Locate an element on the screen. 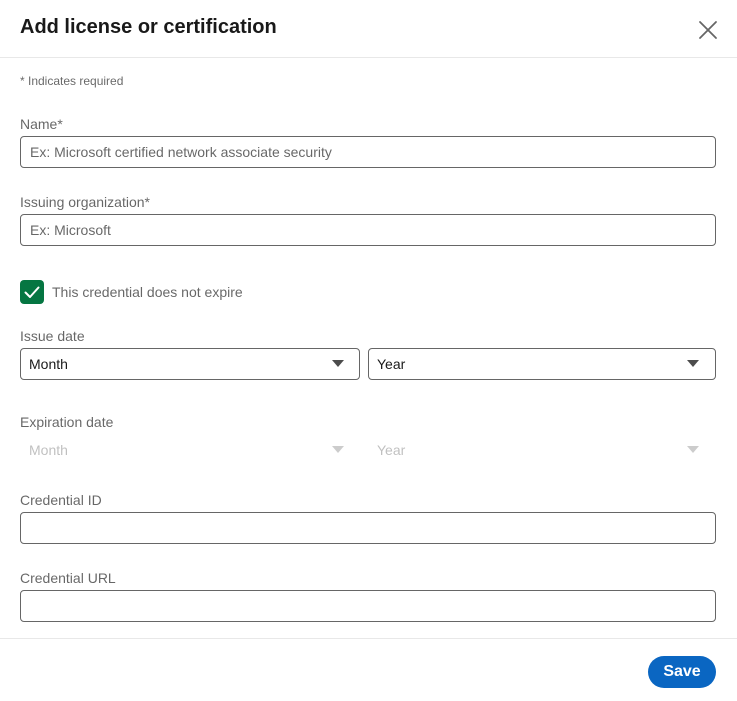  dialog-footer: Save is located at coordinates (368, 669).